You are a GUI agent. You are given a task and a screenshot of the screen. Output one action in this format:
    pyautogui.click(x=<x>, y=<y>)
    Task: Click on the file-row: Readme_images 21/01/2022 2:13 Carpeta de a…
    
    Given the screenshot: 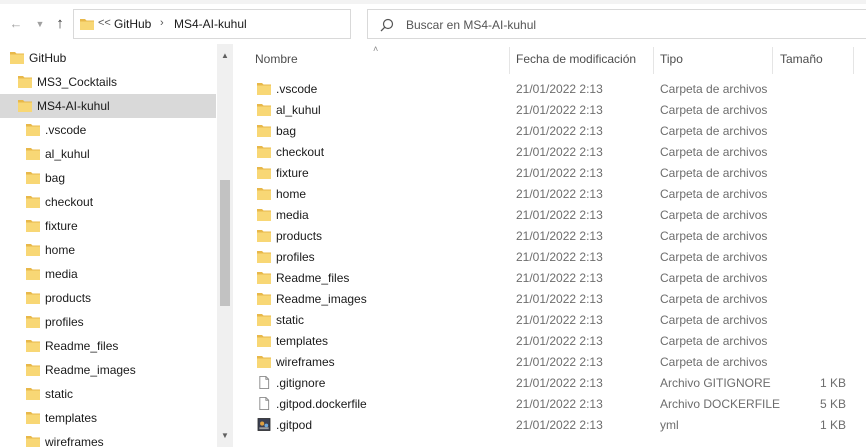 What is the action you would take?
    pyautogui.click(x=555, y=298)
    